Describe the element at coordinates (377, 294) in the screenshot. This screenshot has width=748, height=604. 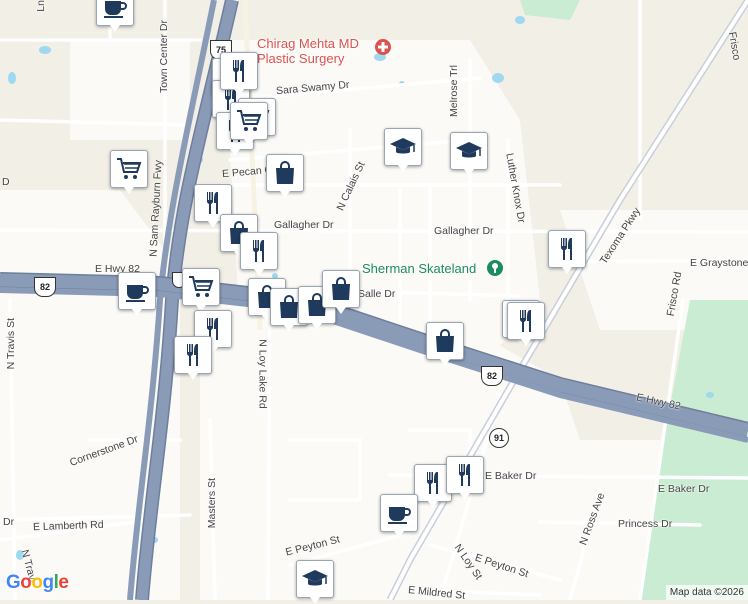
I see `road-label-salle-dr: Salle Dr` at that location.